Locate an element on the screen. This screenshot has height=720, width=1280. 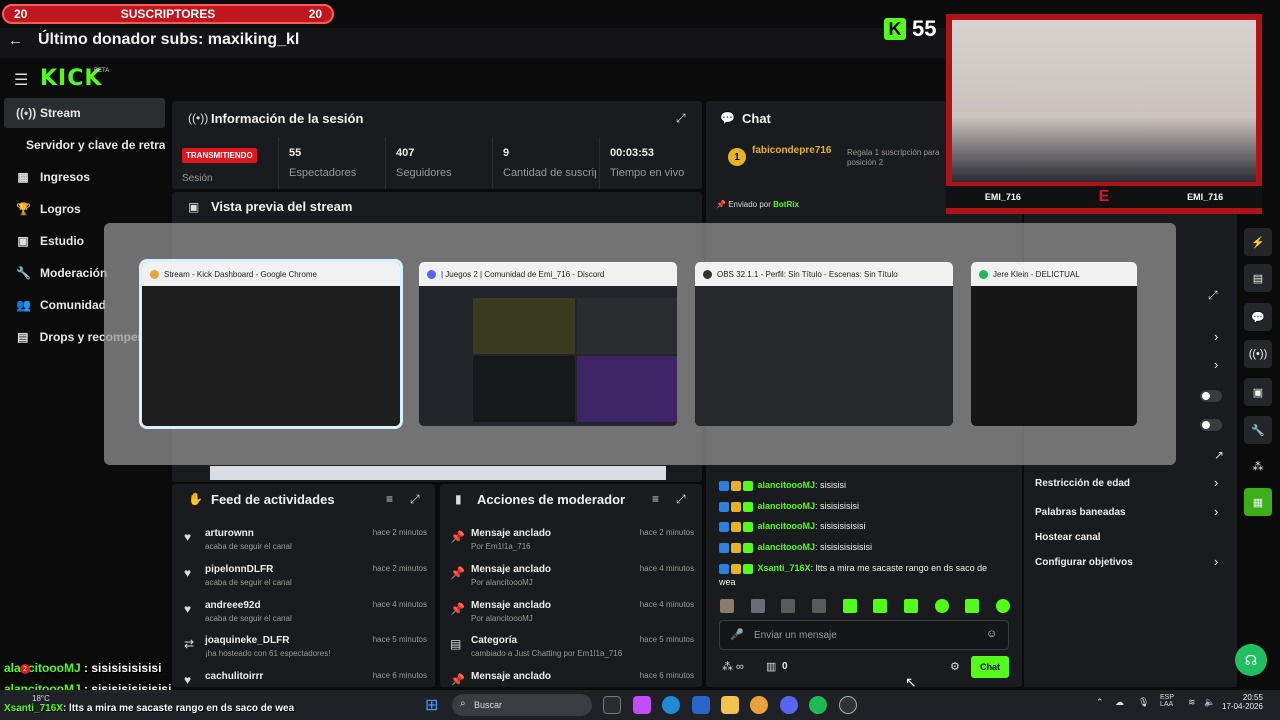
layout-icon: ▣ is located at coordinates (1258, 392).